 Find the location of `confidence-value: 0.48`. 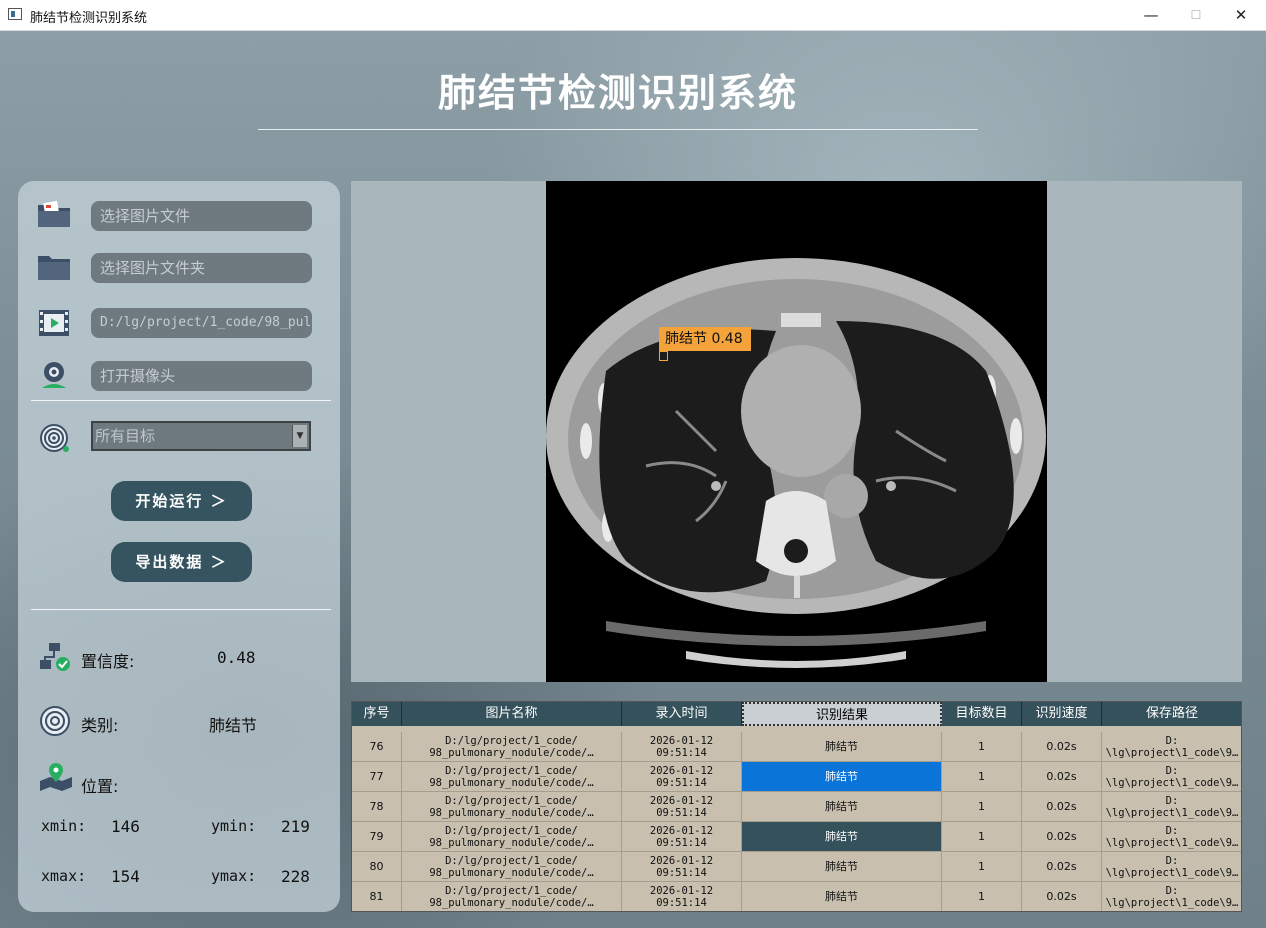

confidence-value: 0.48 is located at coordinates (236, 657).